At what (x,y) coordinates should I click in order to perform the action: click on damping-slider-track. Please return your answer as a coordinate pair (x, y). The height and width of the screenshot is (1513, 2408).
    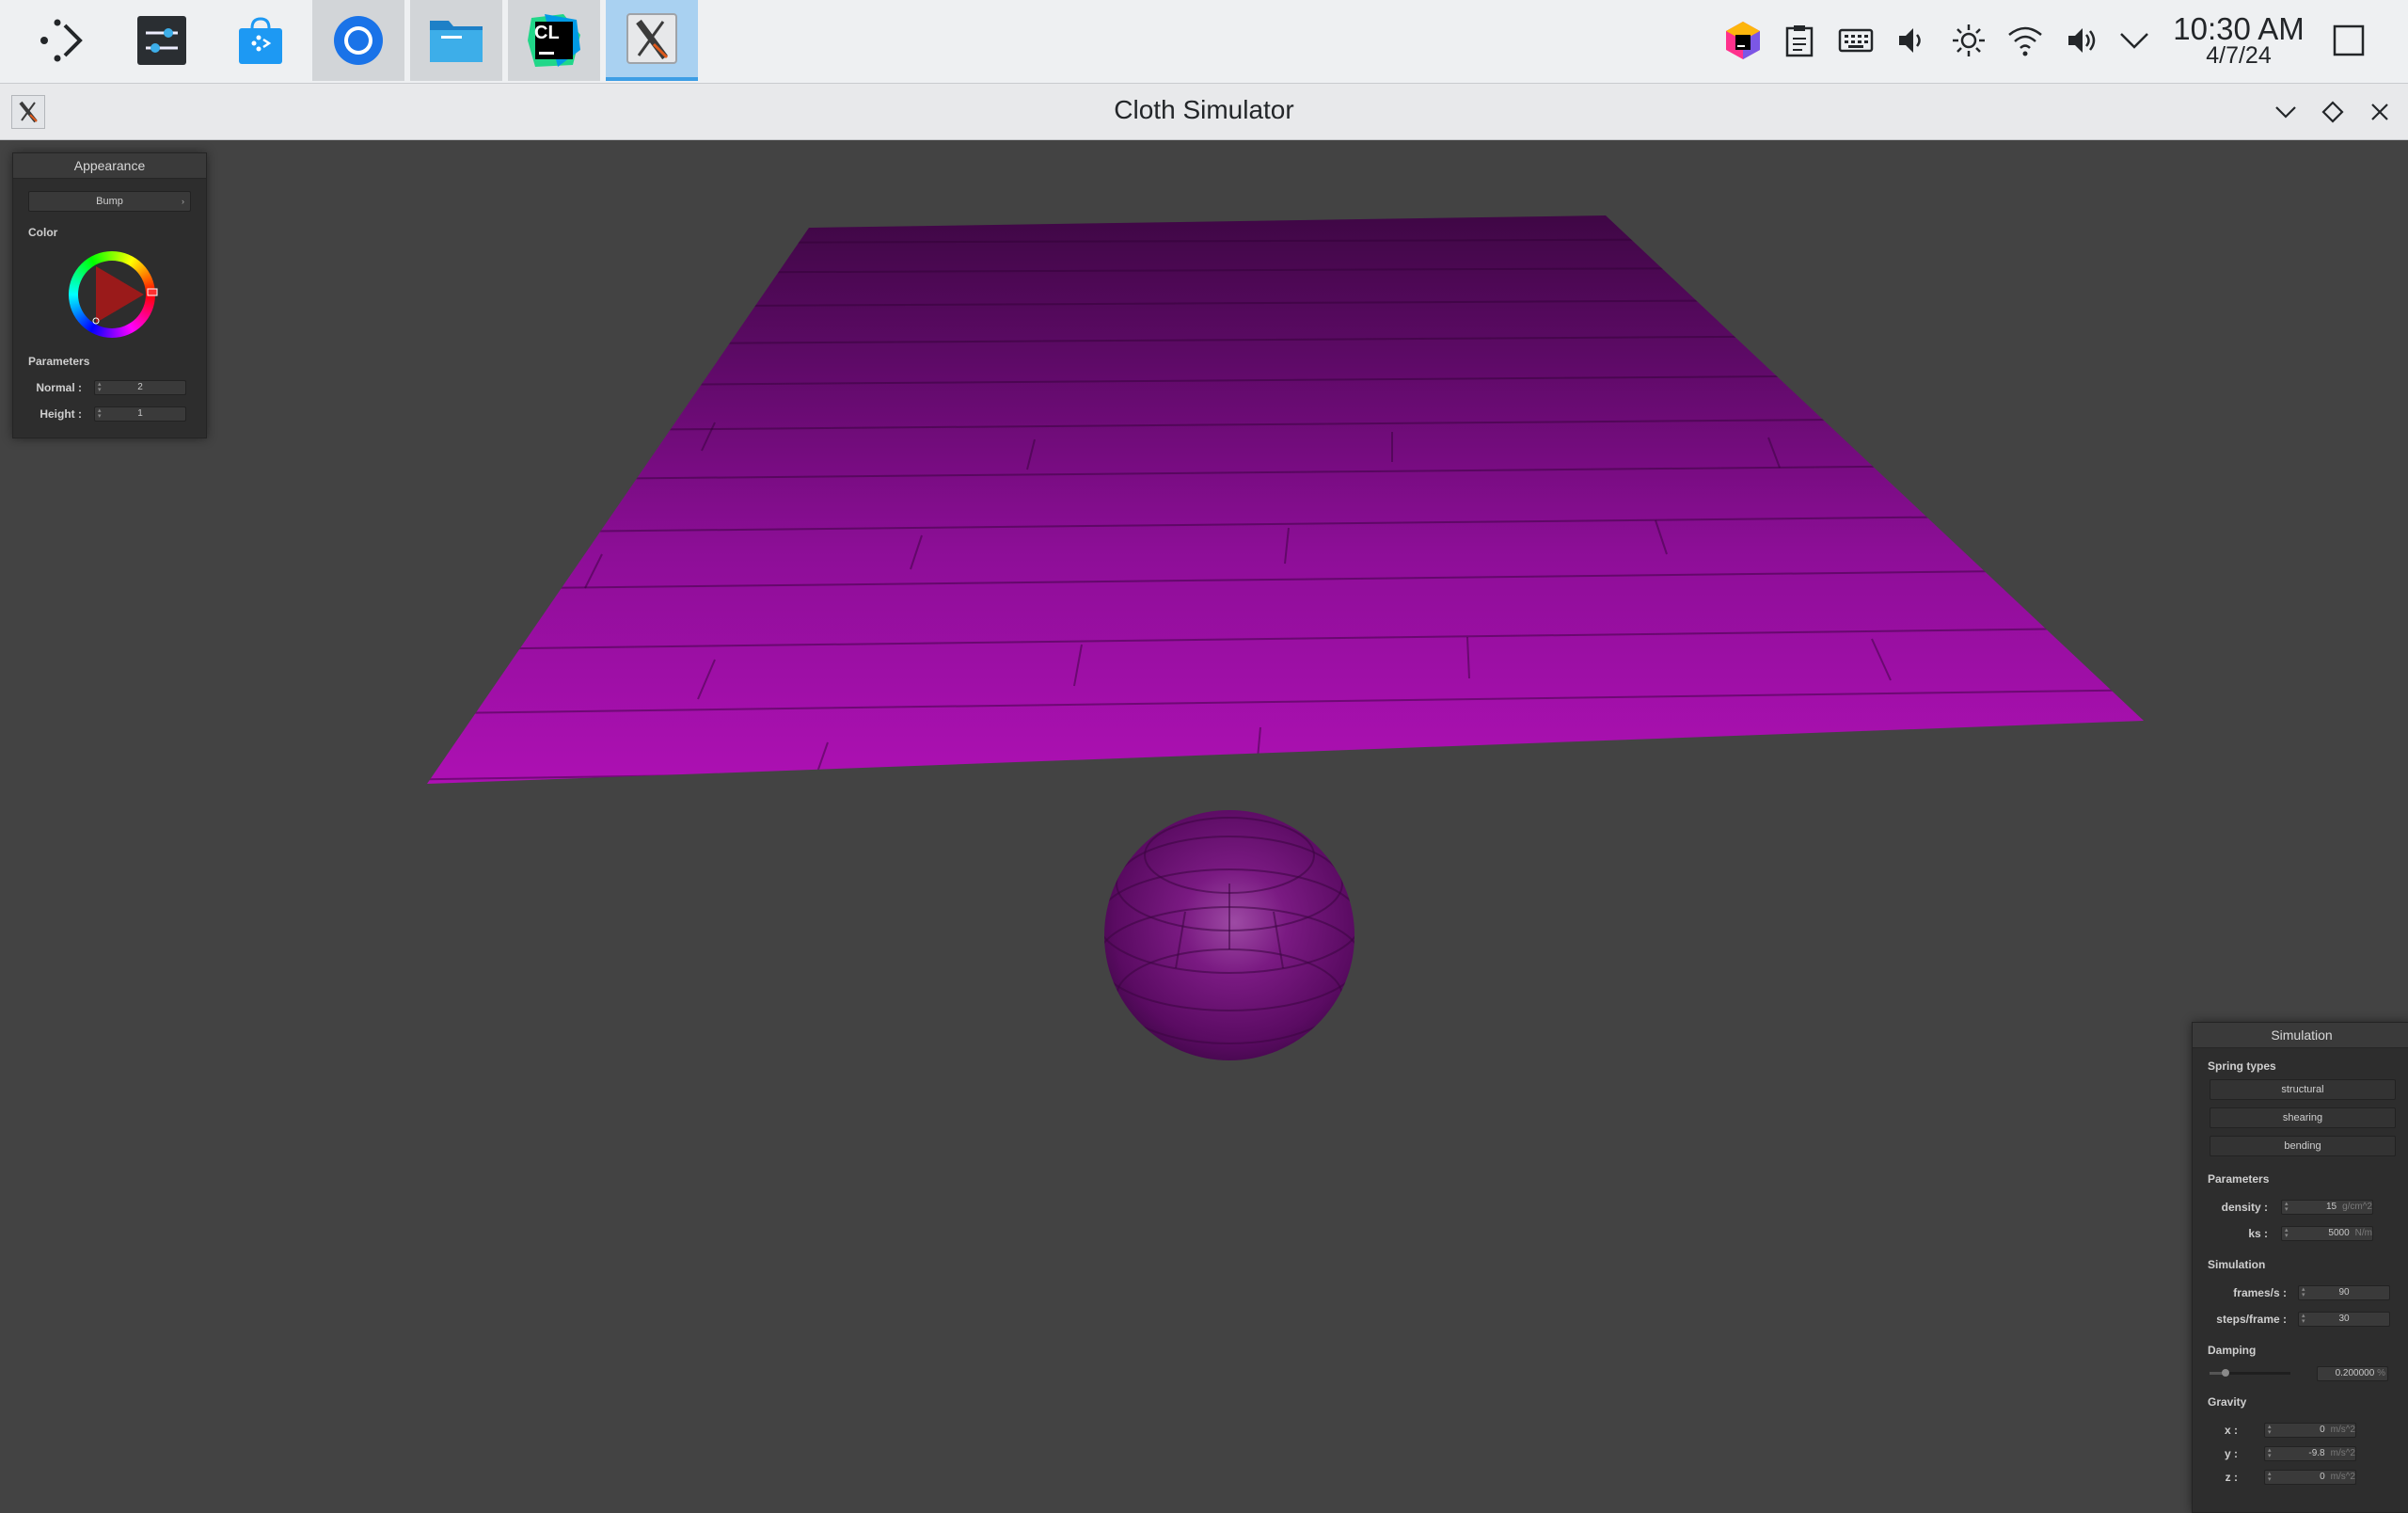
    Looking at the image, I should click on (2250, 1373).